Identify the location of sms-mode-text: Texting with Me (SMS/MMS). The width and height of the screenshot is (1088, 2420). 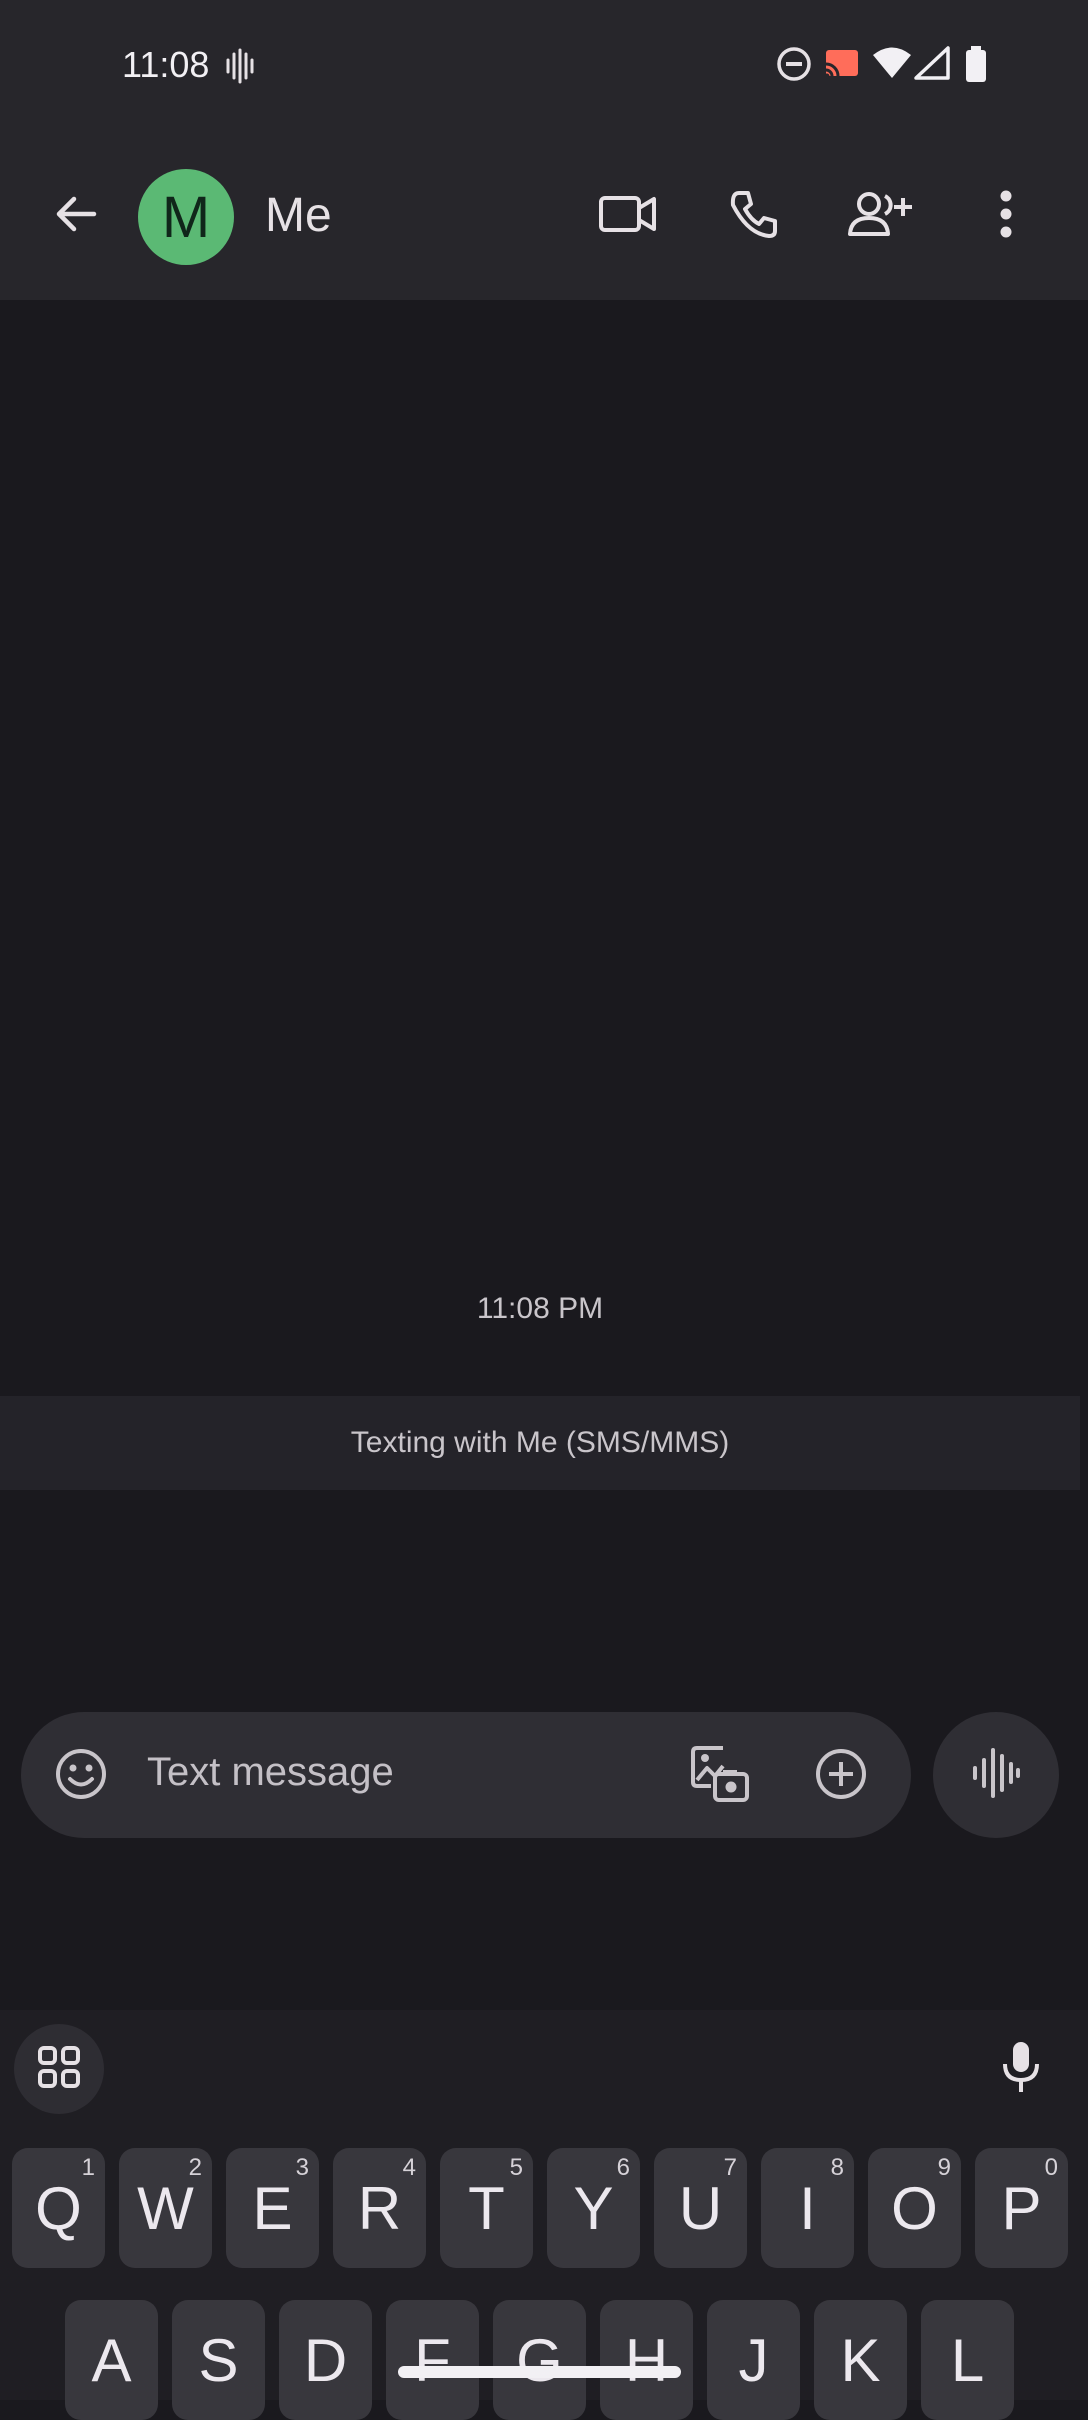
(540, 1442).